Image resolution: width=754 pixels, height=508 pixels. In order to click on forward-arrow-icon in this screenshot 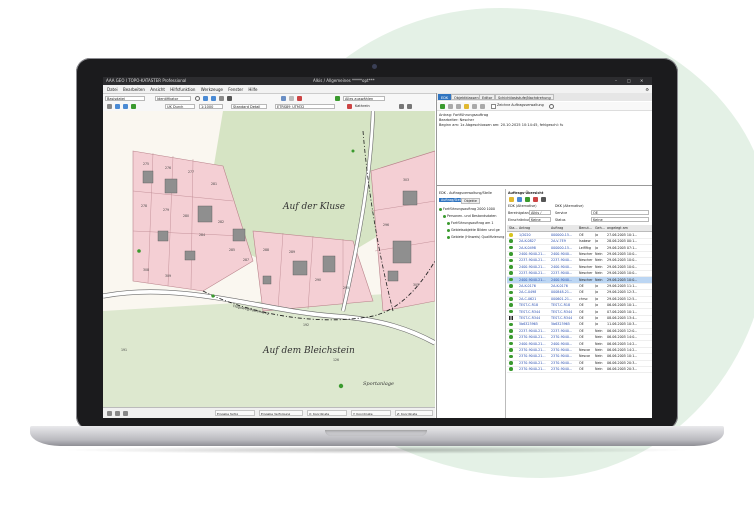, I will do `click(221, 98)`.